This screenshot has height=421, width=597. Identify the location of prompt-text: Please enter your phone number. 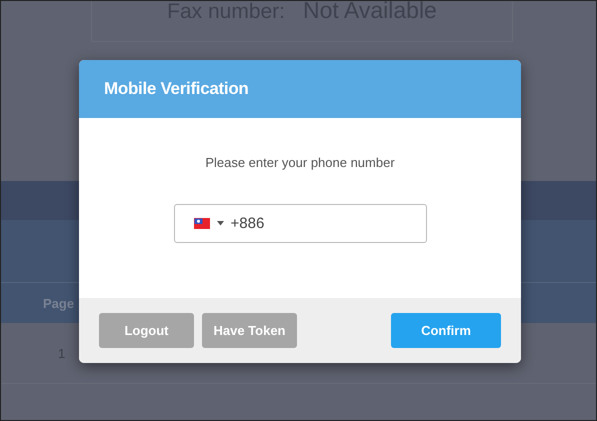
(300, 162).